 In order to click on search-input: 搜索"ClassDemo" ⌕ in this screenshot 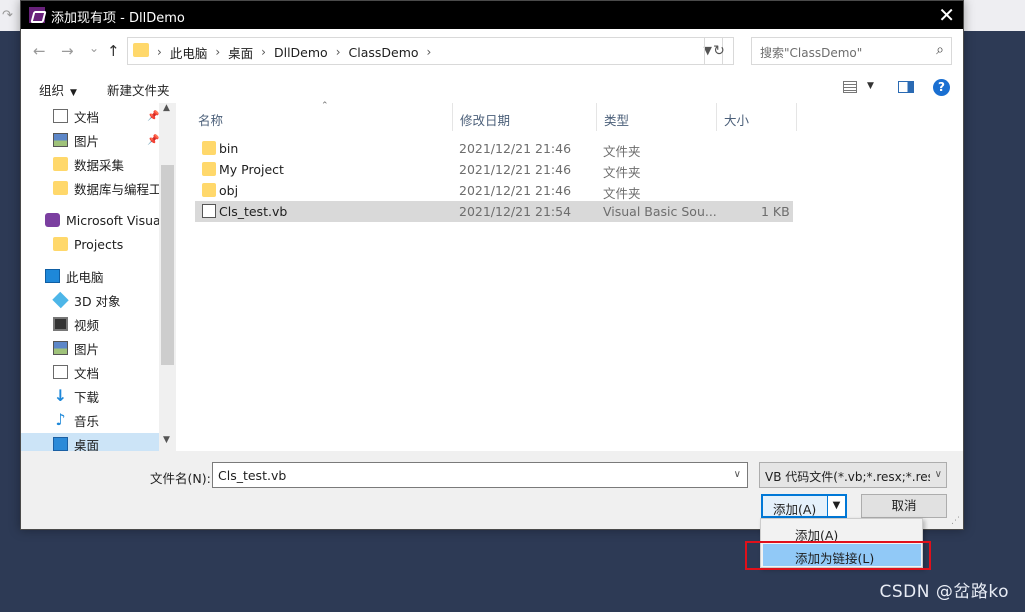, I will do `click(851, 51)`.